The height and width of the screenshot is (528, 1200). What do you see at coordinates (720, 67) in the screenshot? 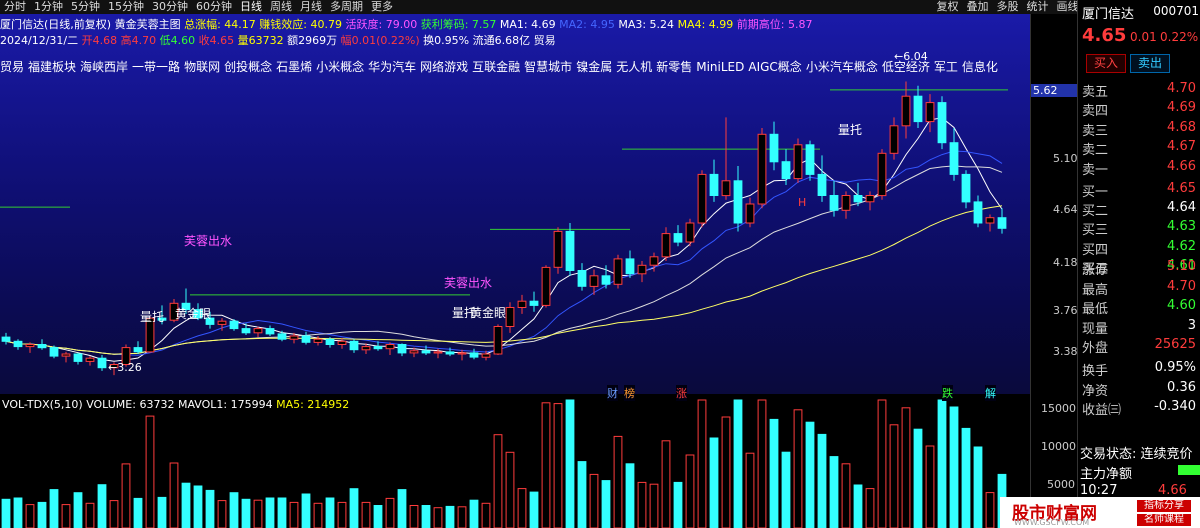
I see `concept-tag: MiniLED` at bounding box center [720, 67].